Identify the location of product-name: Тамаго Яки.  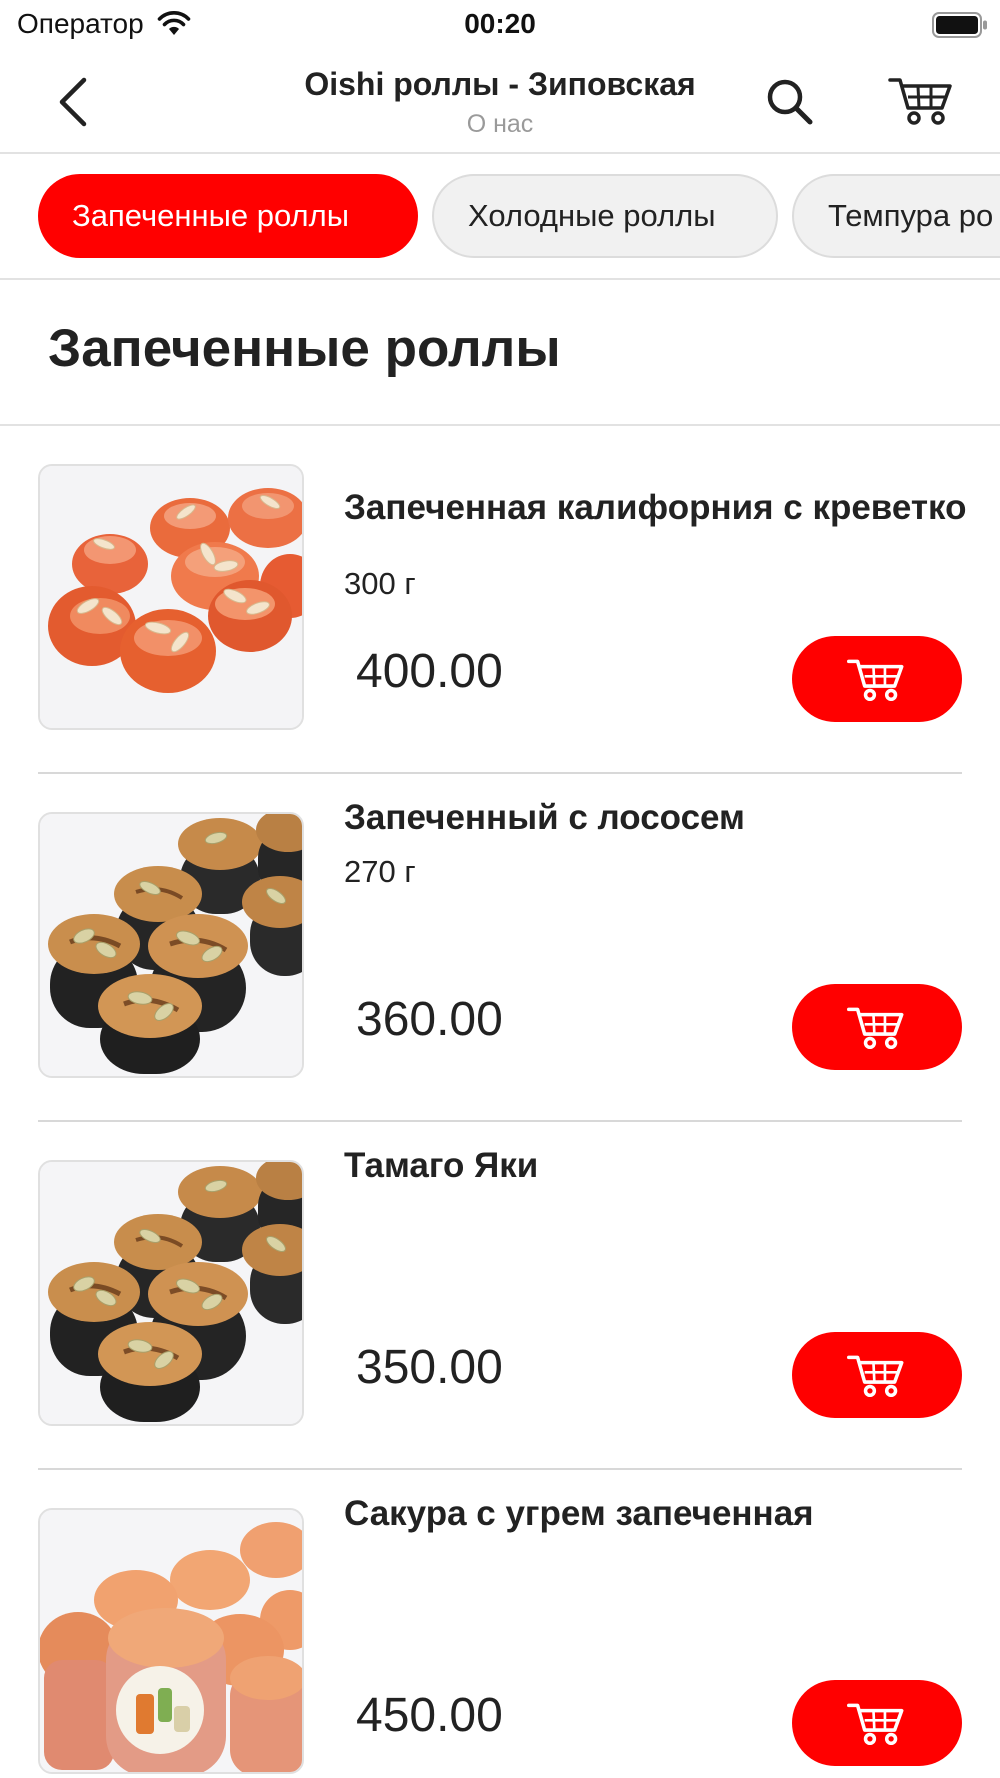
(441, 1165).